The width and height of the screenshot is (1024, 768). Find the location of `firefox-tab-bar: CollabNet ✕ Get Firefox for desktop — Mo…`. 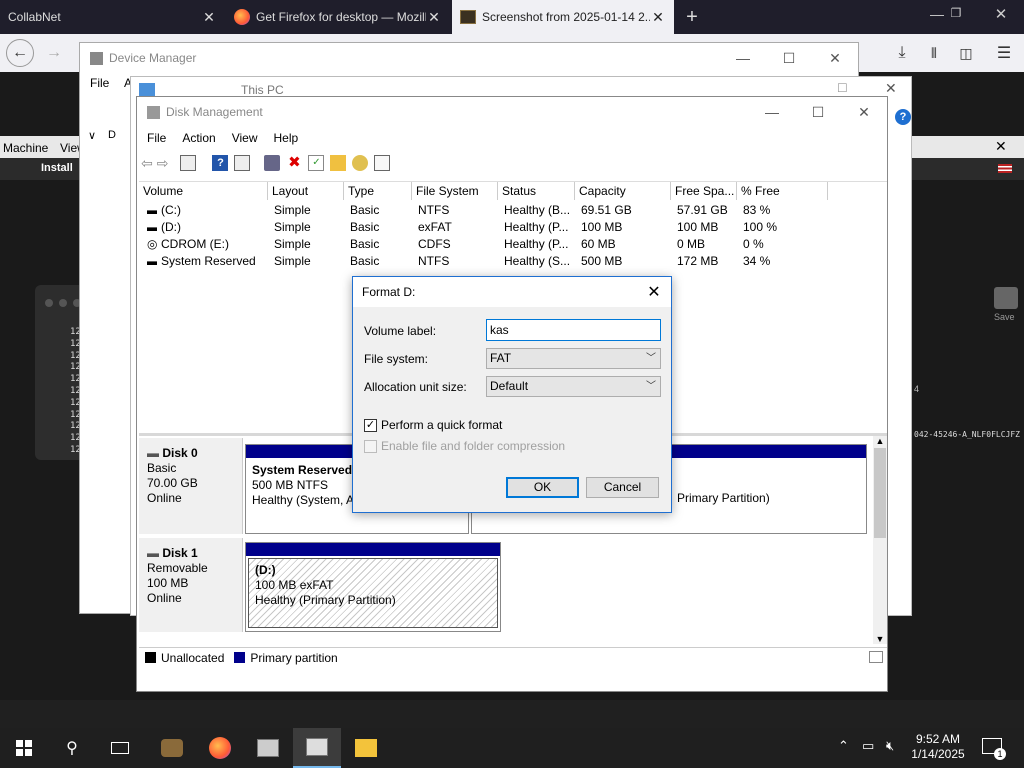

firefox-tab-bar: CollabNet ✕ Get Firefox for desktop — Mo… is located at coordinates (512, 17).